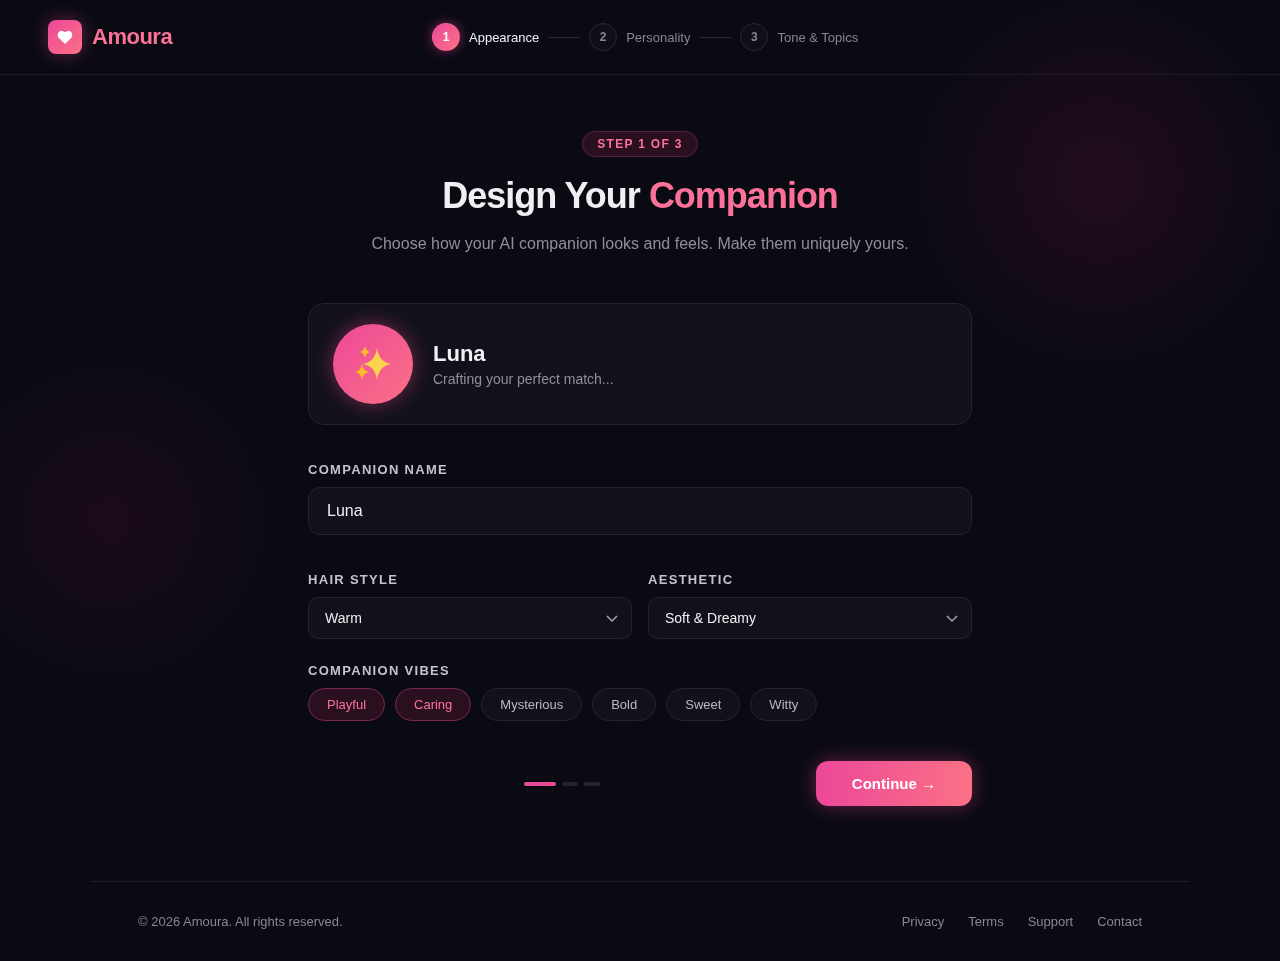  Describe the element at coordinates (347, 704) in the screenshot. I see `vibe-chip: Playful` at that location.